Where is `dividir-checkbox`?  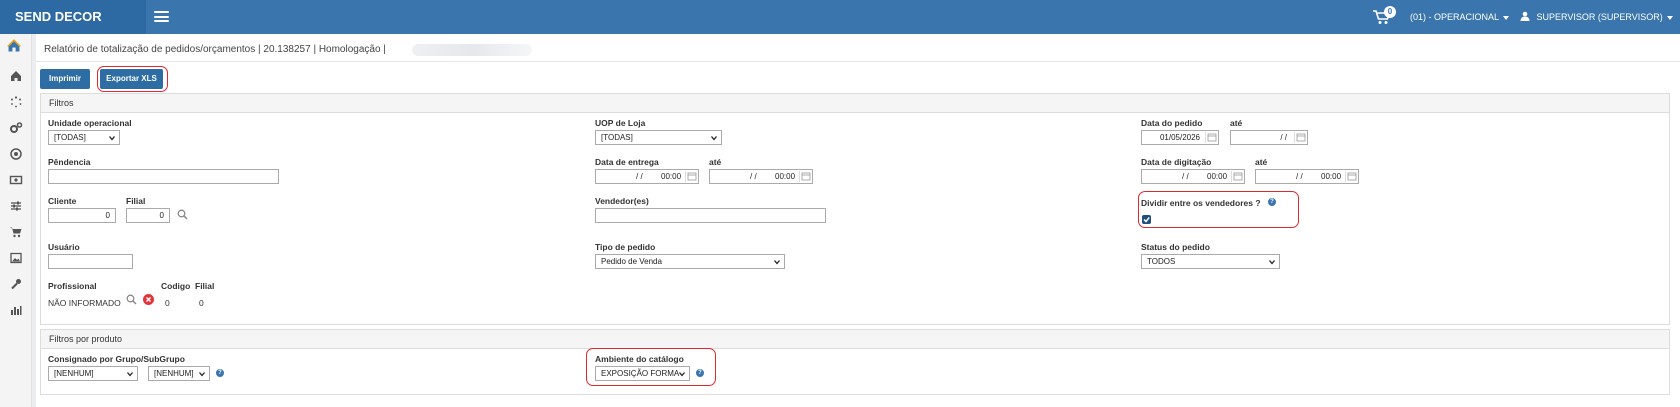
dividir-checkbox is located at coordinates (1146, 219).